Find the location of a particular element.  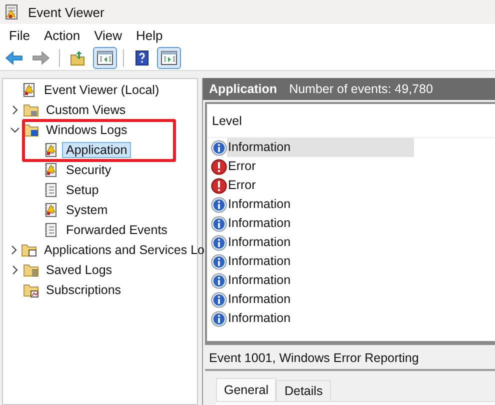

tree-item: Subscriptions is located at coordinates (84, 290).